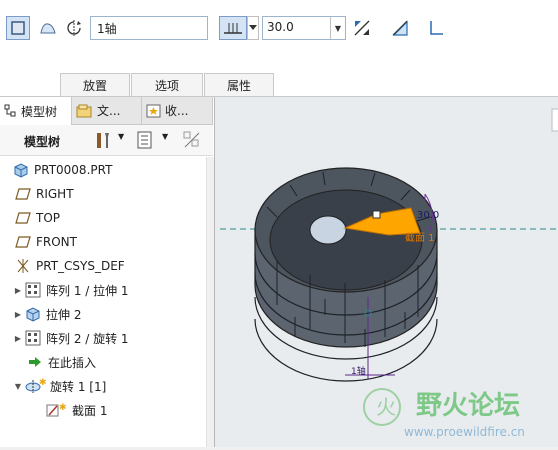 The width and height of the screenshot is (558, 450). What do you see at coordinates (78, 386) in the screenshot?
I see `tree-item-label: 旋转 1 [1]` at bounding box center [78, 386].